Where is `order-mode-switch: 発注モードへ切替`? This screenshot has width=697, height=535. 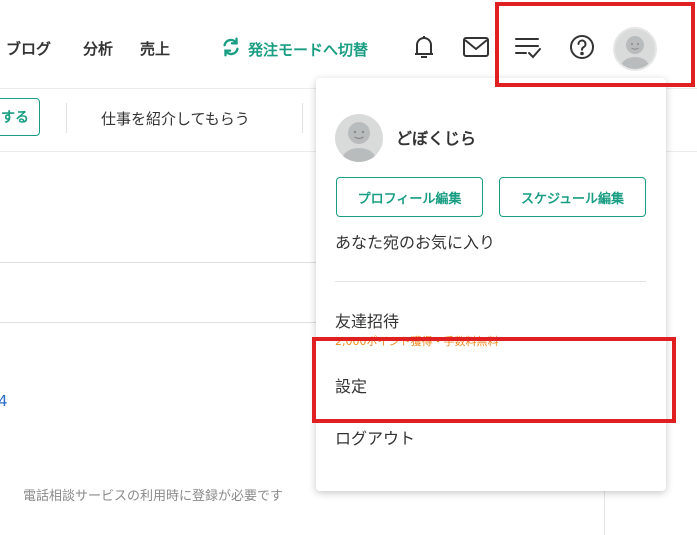 order-mode-switch: 発注モードへ切替 is located at coordinates (294, 49).